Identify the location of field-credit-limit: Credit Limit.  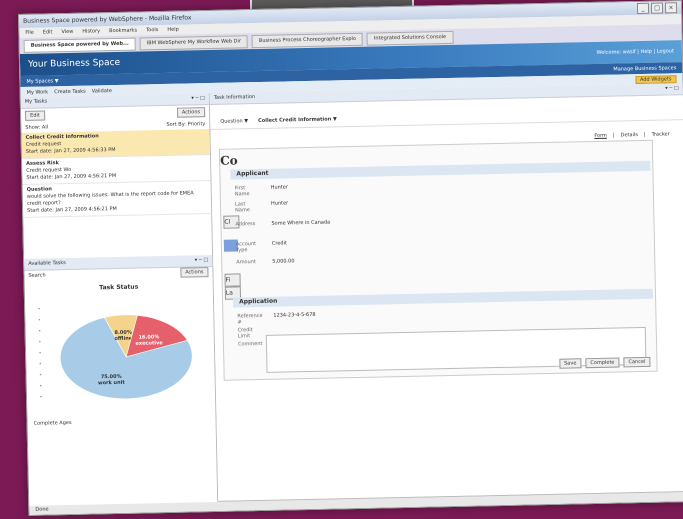
(245, 333).